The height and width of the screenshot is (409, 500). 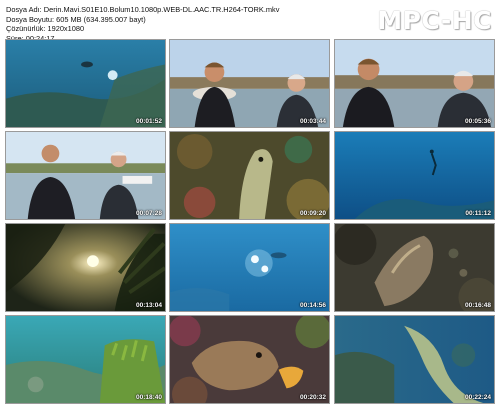 I want to click on thumbnail-12: 00:22:24, so click(x=414, y=359).